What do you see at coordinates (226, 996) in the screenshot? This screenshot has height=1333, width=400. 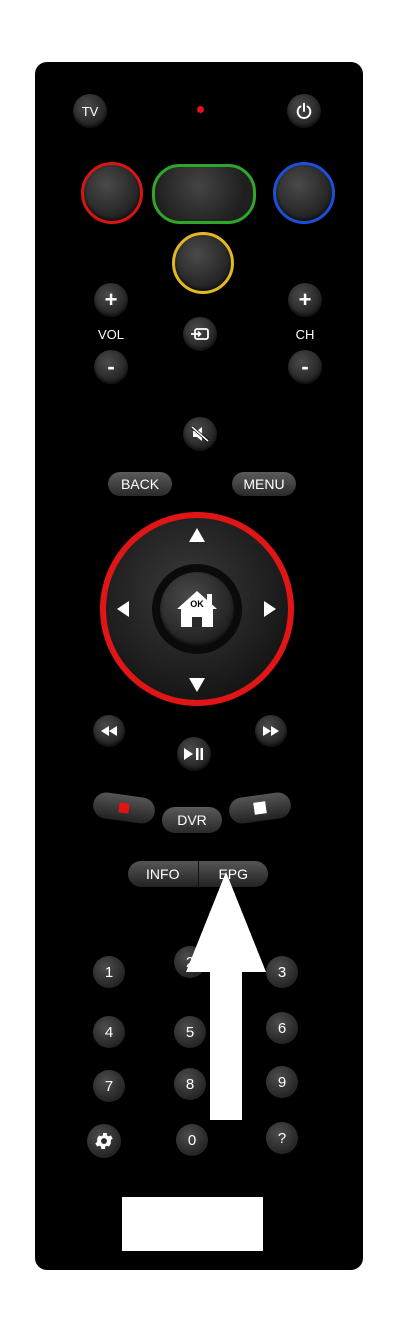 I see `up-arrow-pointer` at bounding box center [226, 996].